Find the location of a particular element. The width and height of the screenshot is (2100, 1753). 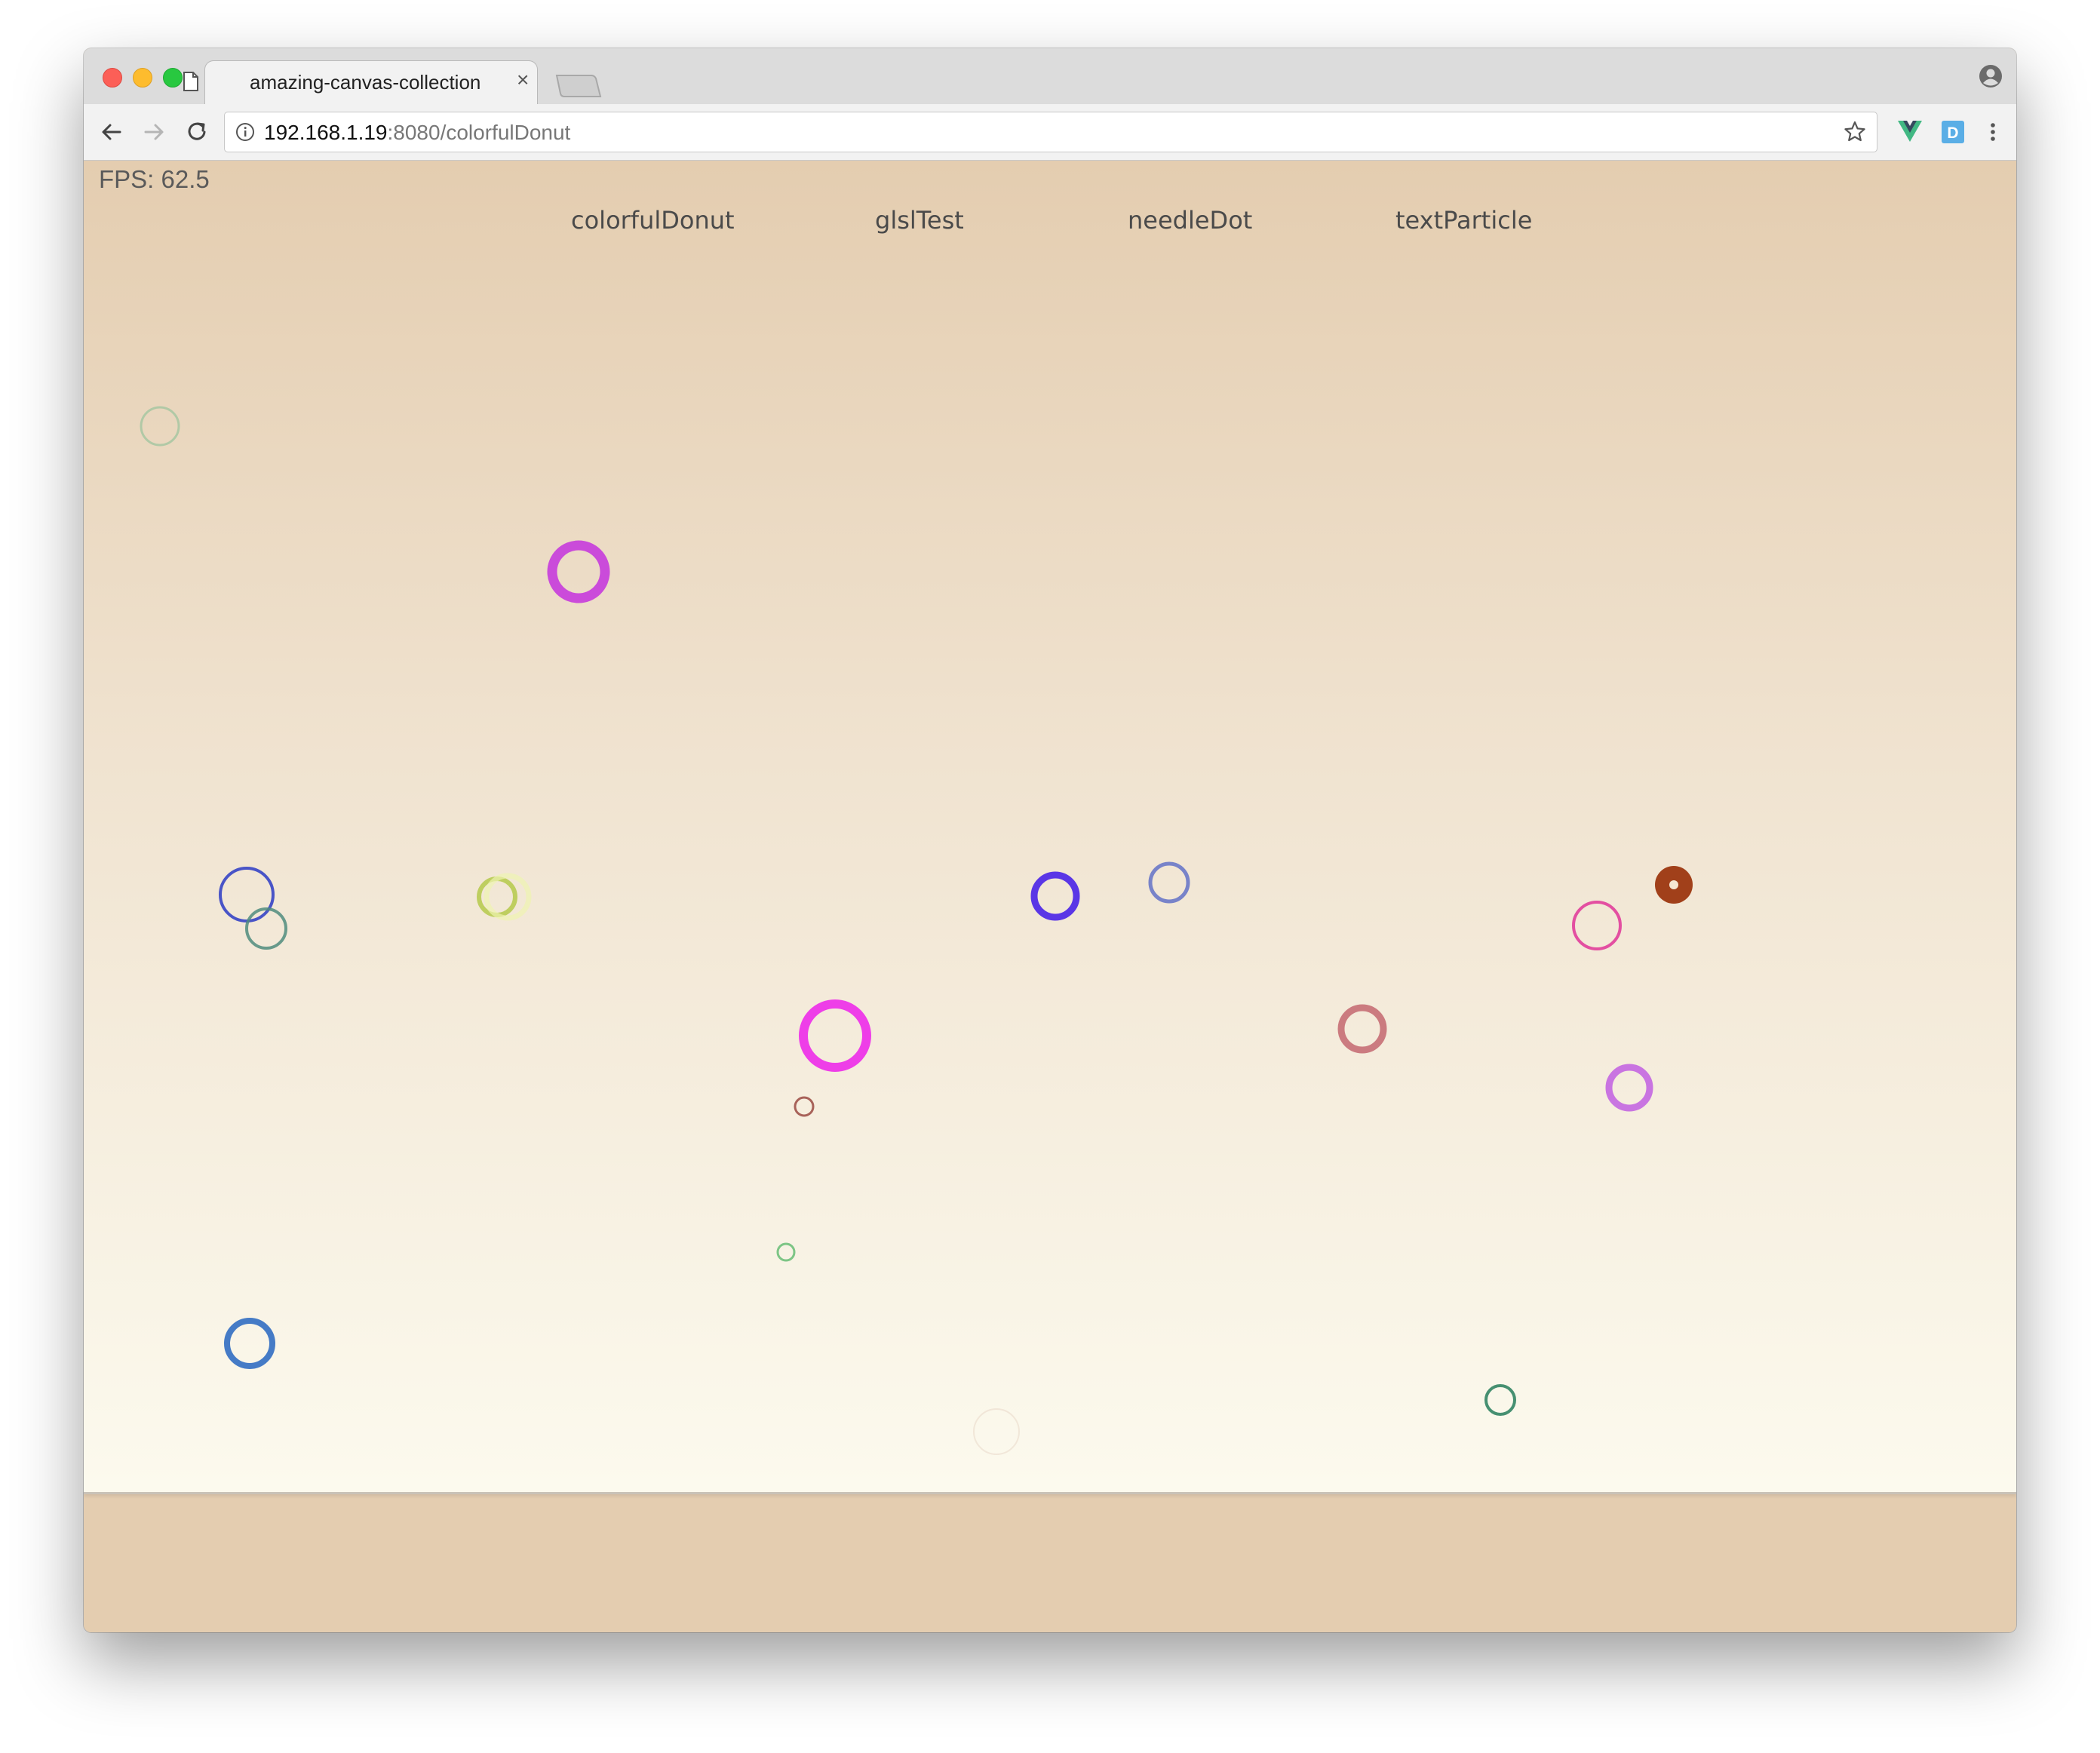

nav-link-colorfulDonut: colorfulDonut is located at coordinates (653, 220).